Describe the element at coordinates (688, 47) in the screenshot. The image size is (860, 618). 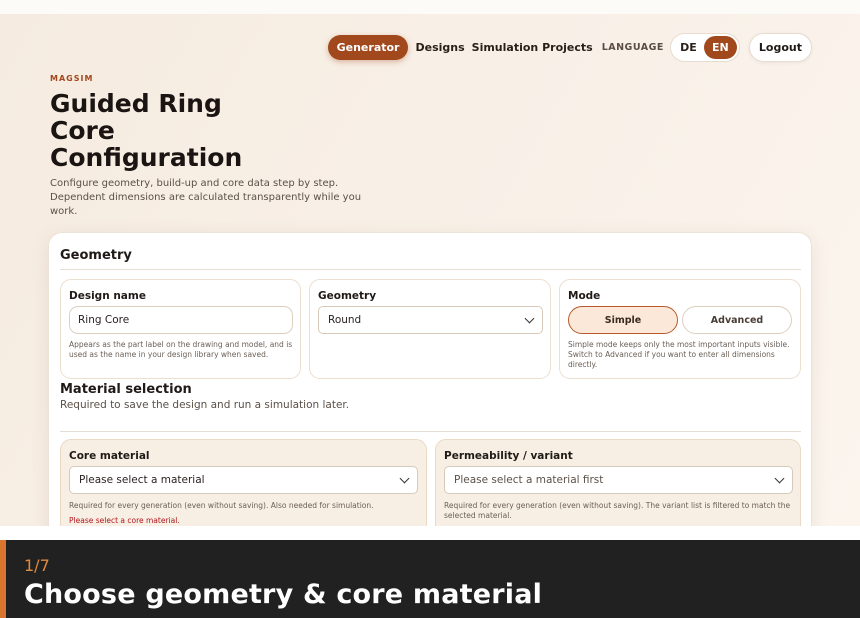
I see `lang-de-button: DE` at that location.